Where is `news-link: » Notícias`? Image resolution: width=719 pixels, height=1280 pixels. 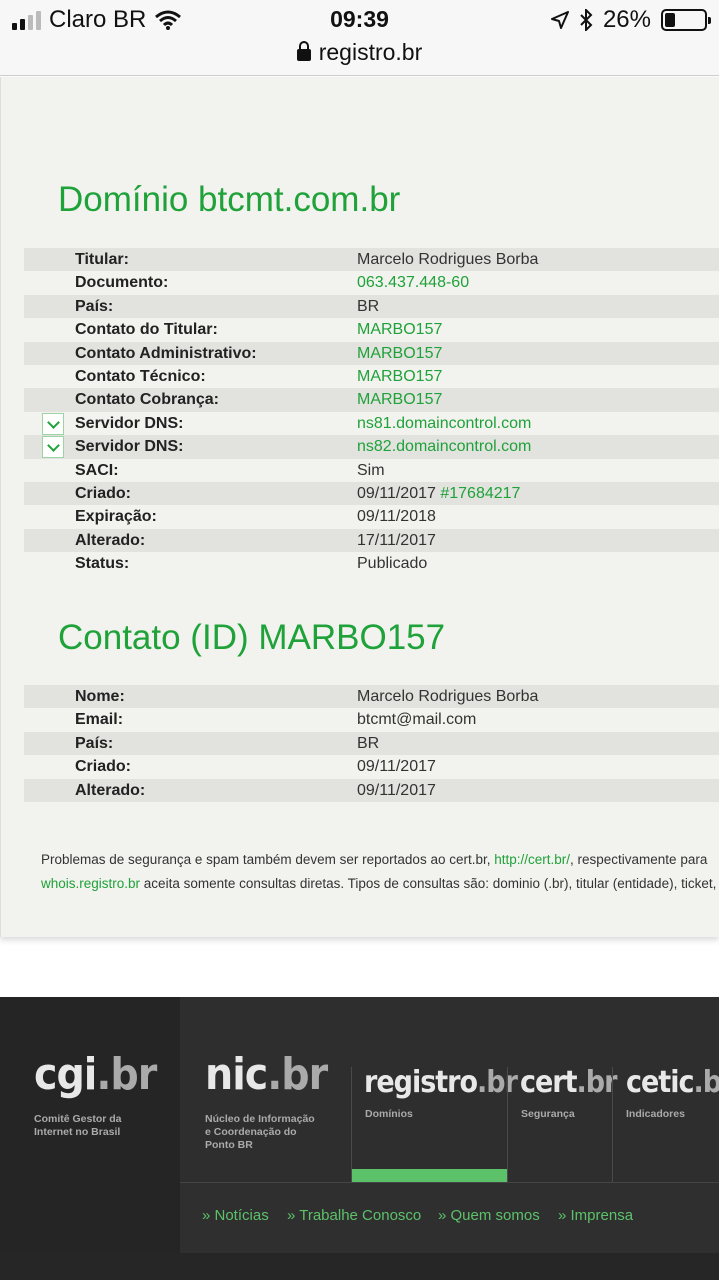 news-link: » Notícias is located at coordinates (235, 1215).